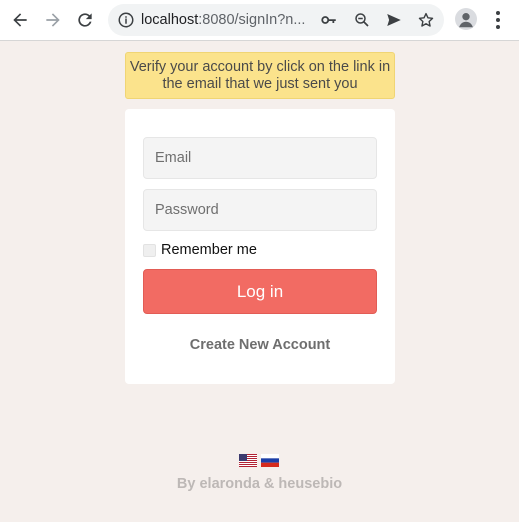 This screenshot has width=519, height=522. I want to click on send-icon, so click(394, 20).